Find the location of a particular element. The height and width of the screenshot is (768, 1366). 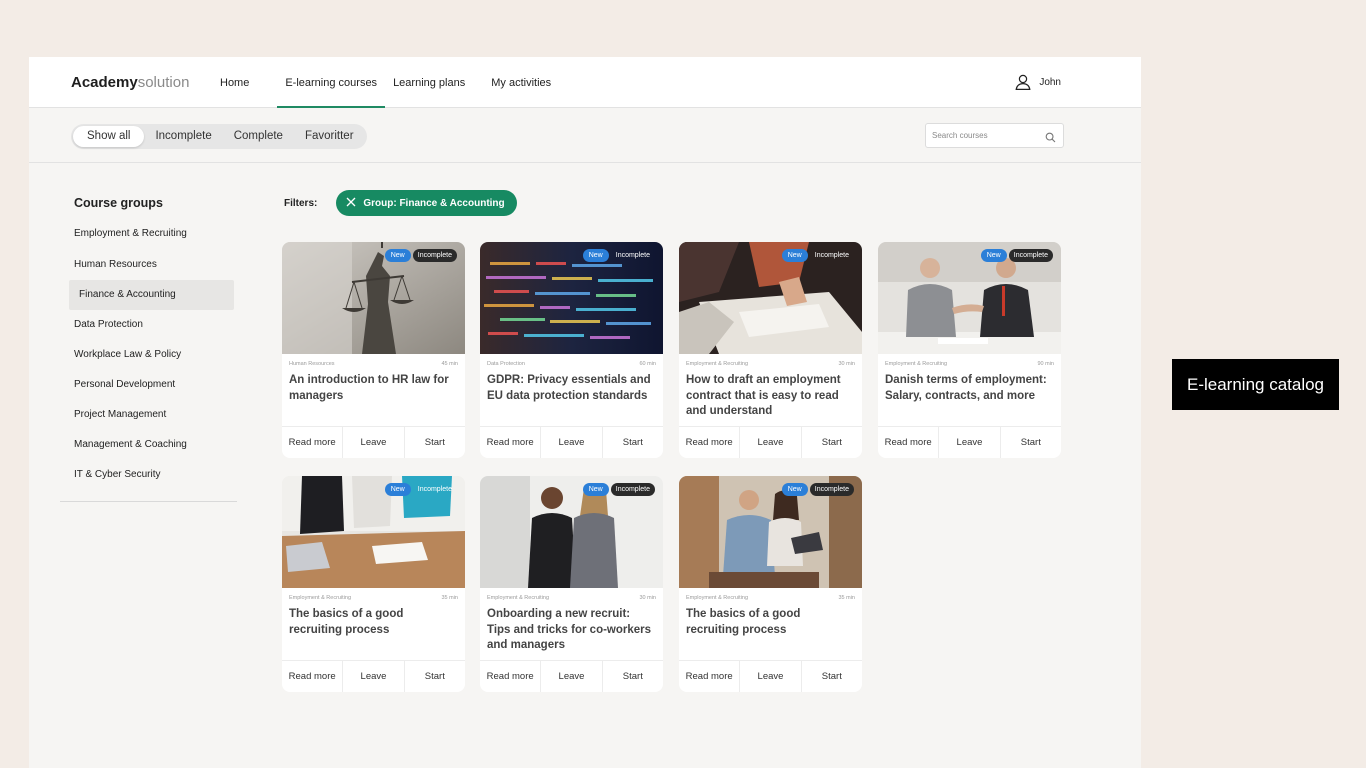

course-duration: 60 min is located at coordinates (647, 364).